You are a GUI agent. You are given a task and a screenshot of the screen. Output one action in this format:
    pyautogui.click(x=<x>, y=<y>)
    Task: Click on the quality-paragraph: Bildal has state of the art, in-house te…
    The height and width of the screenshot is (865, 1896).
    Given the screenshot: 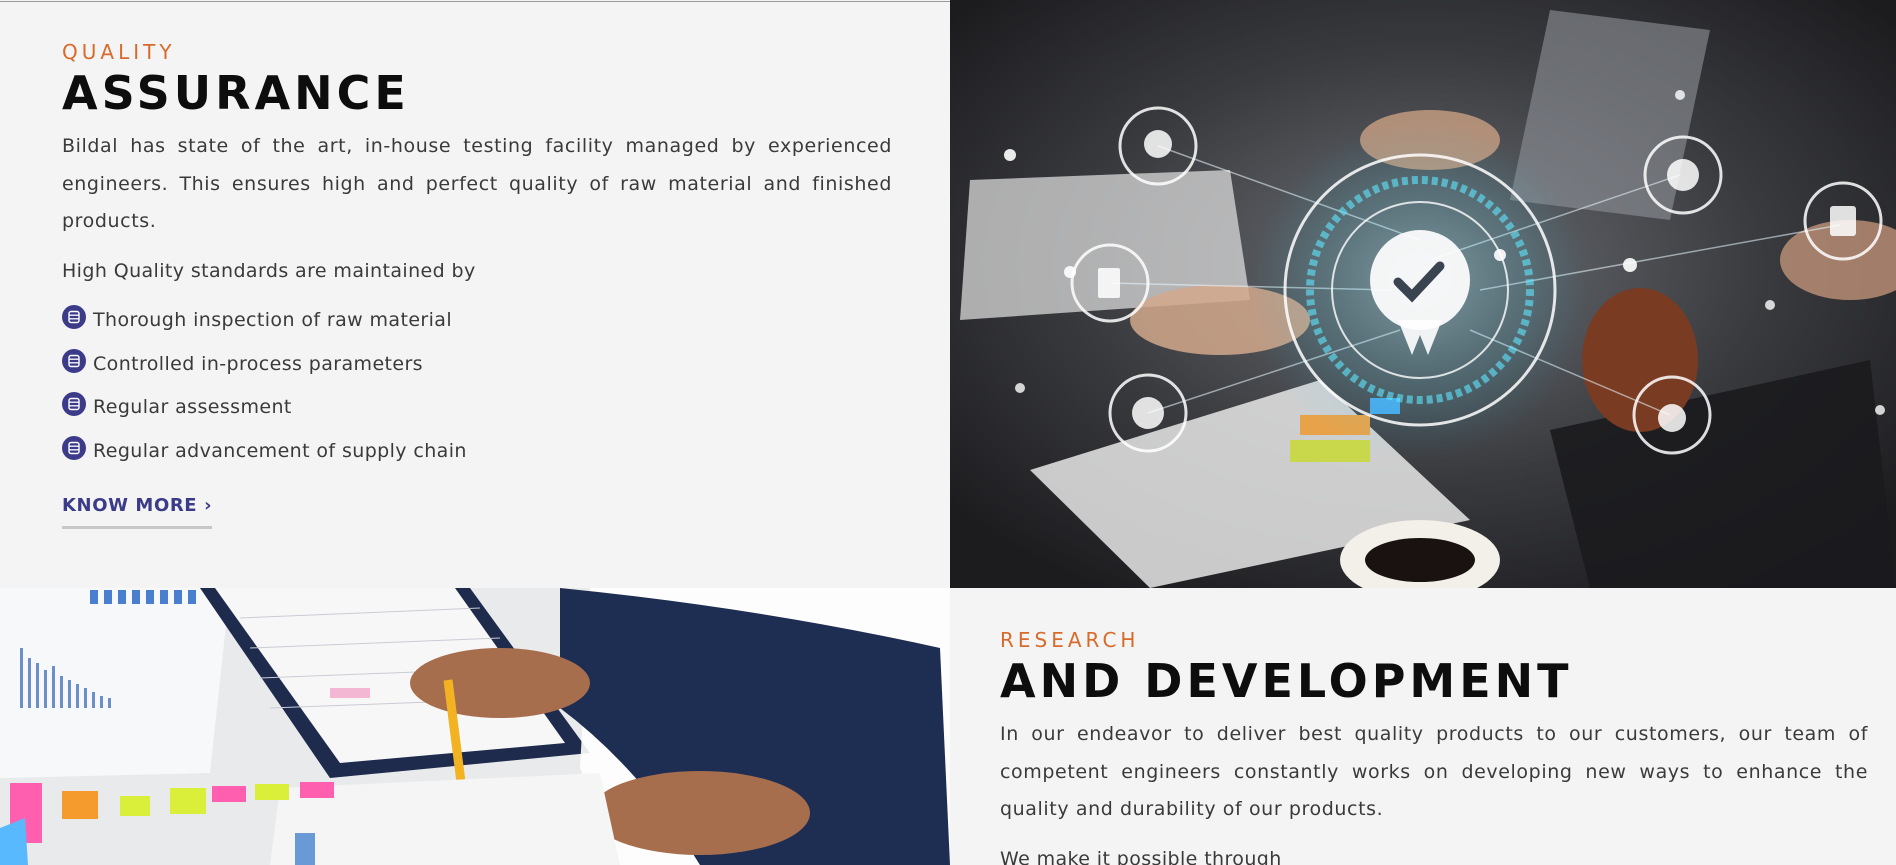 What is the action you would take?
    pyautogui.click(x=477, y=183)
    